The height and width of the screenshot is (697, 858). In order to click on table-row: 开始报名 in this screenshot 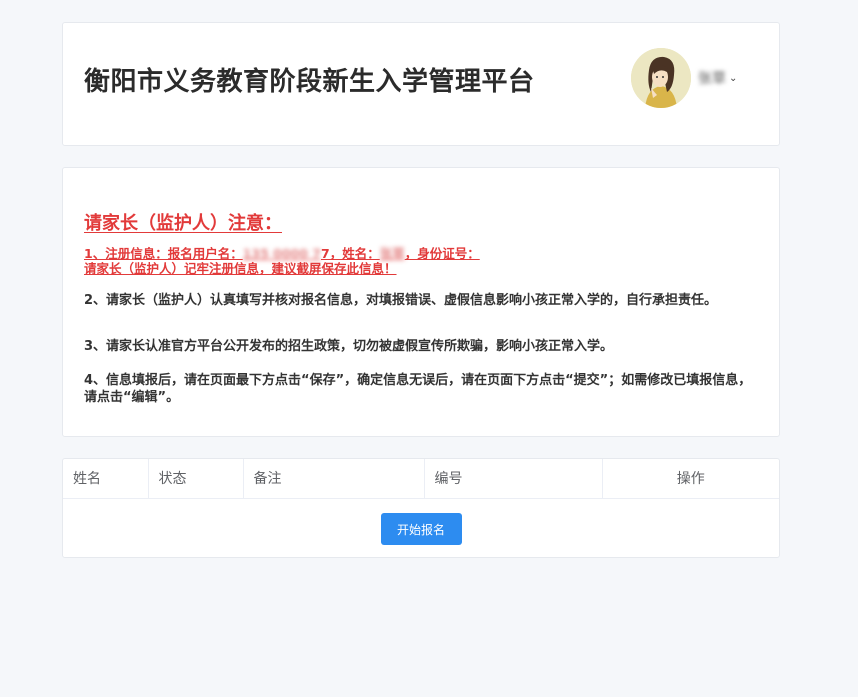, I will do `click(421, 529)`.